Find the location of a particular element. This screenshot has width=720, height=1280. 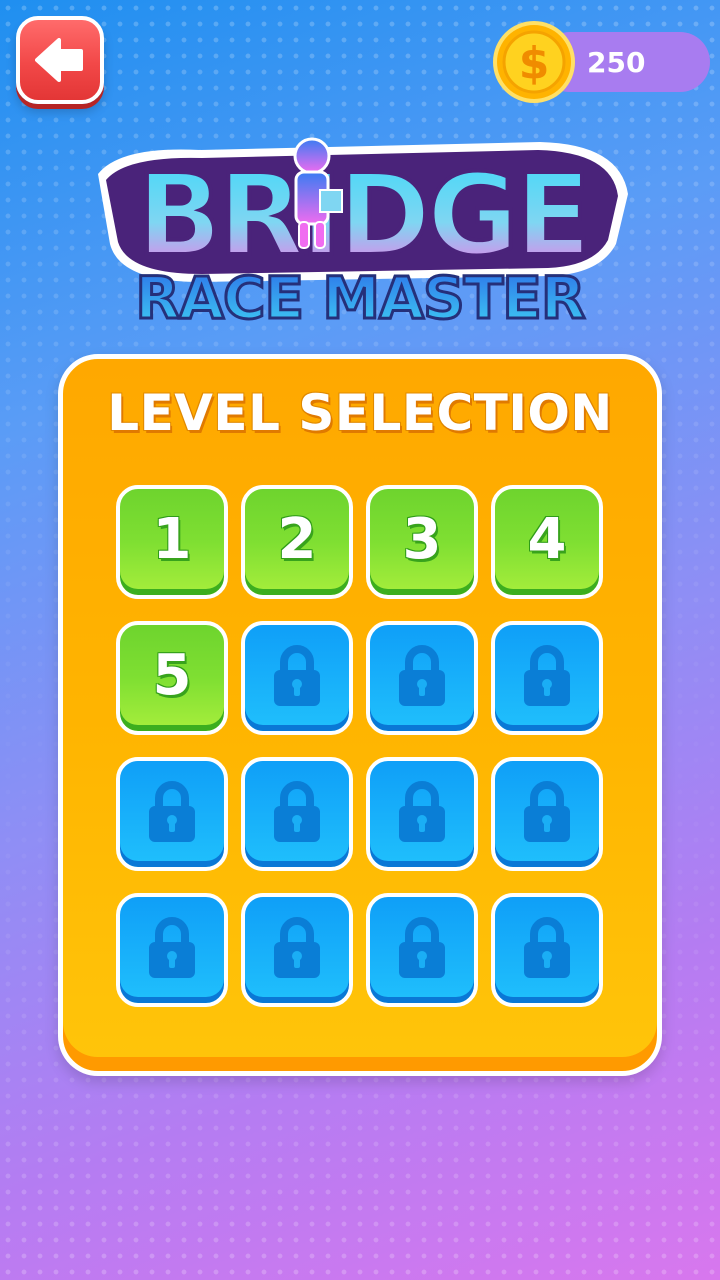

coin-count: 250 is located at coordinates (616, 62).